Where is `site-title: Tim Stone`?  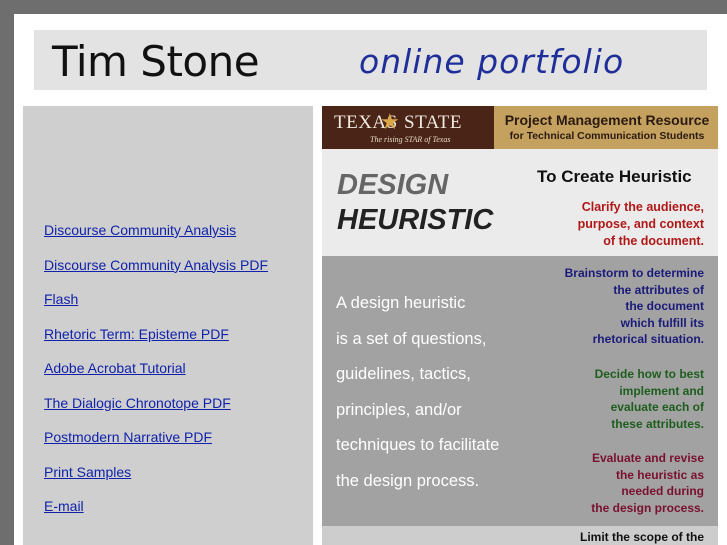 site-title: Tim Stone is located at coordinates (156, 61).